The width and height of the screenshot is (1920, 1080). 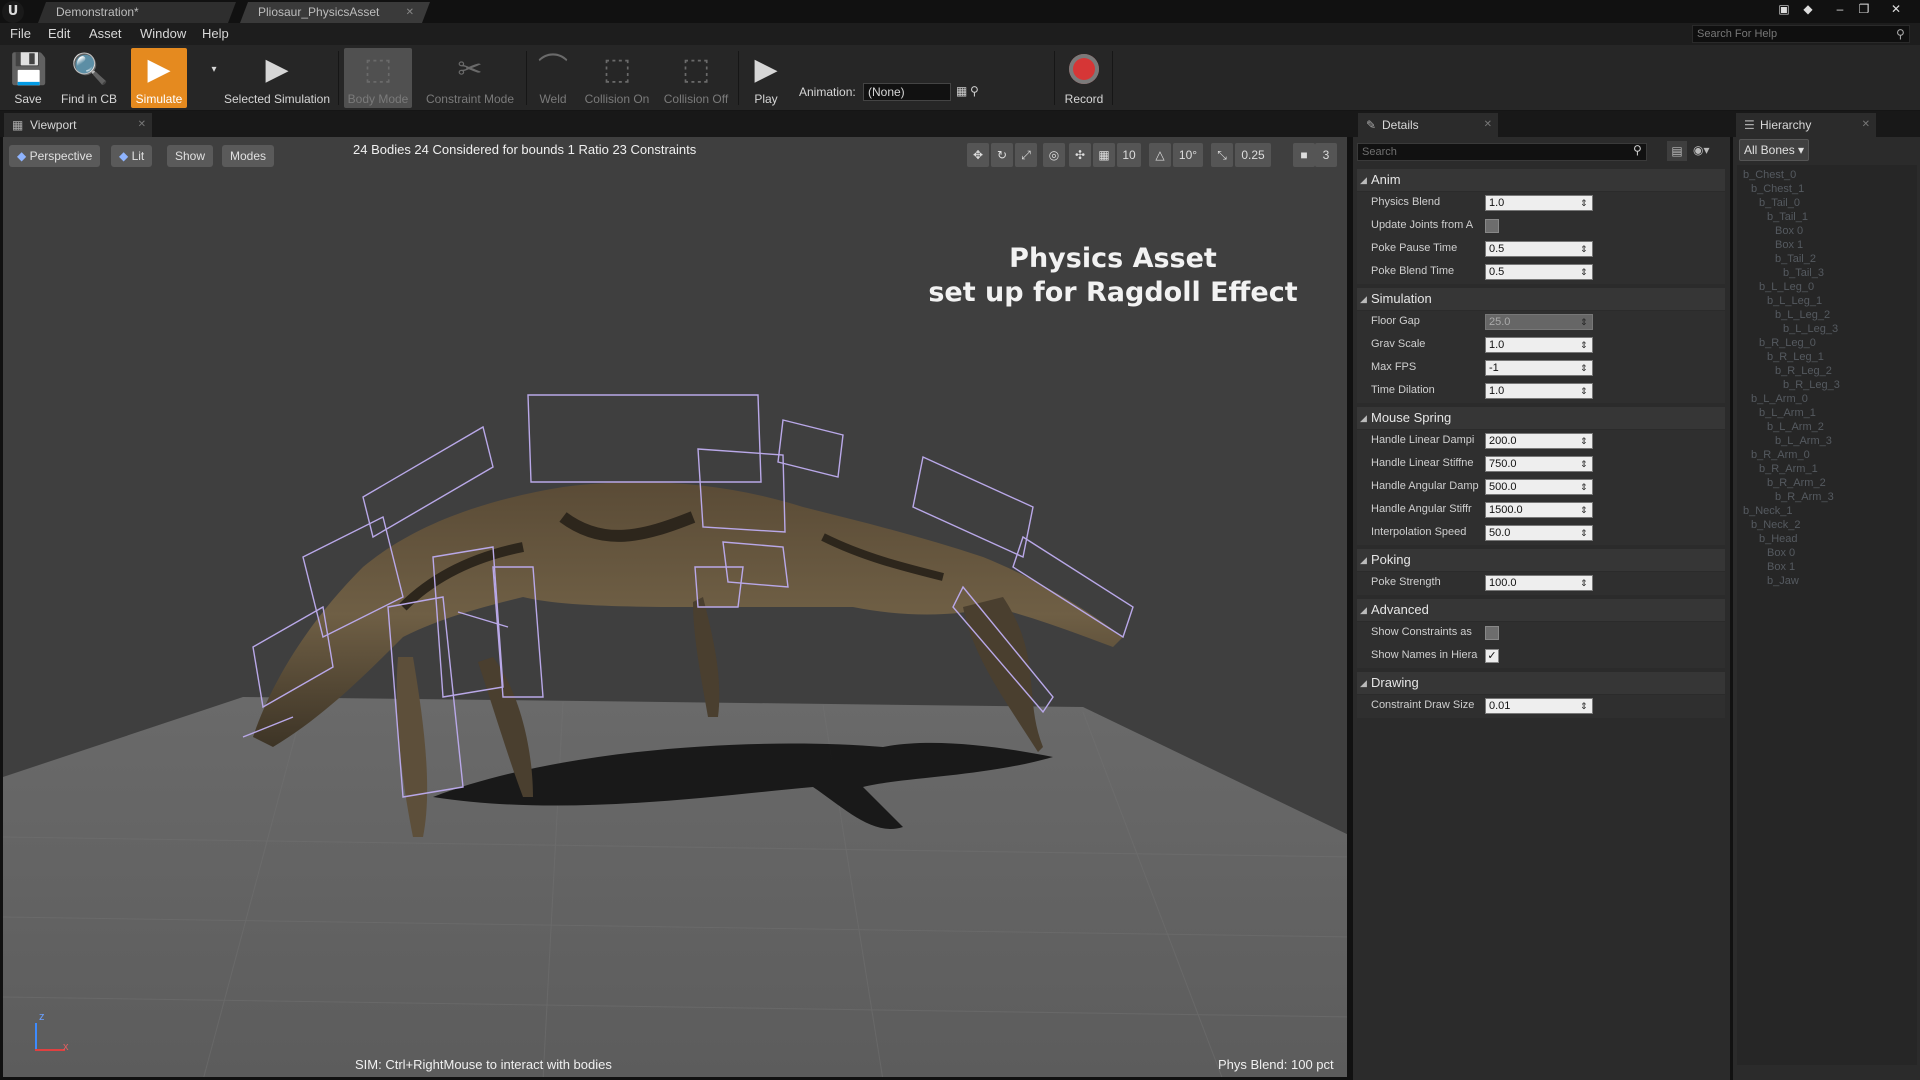 I want to click on notifications-icon: ▣, so click(x=1784, y=10).